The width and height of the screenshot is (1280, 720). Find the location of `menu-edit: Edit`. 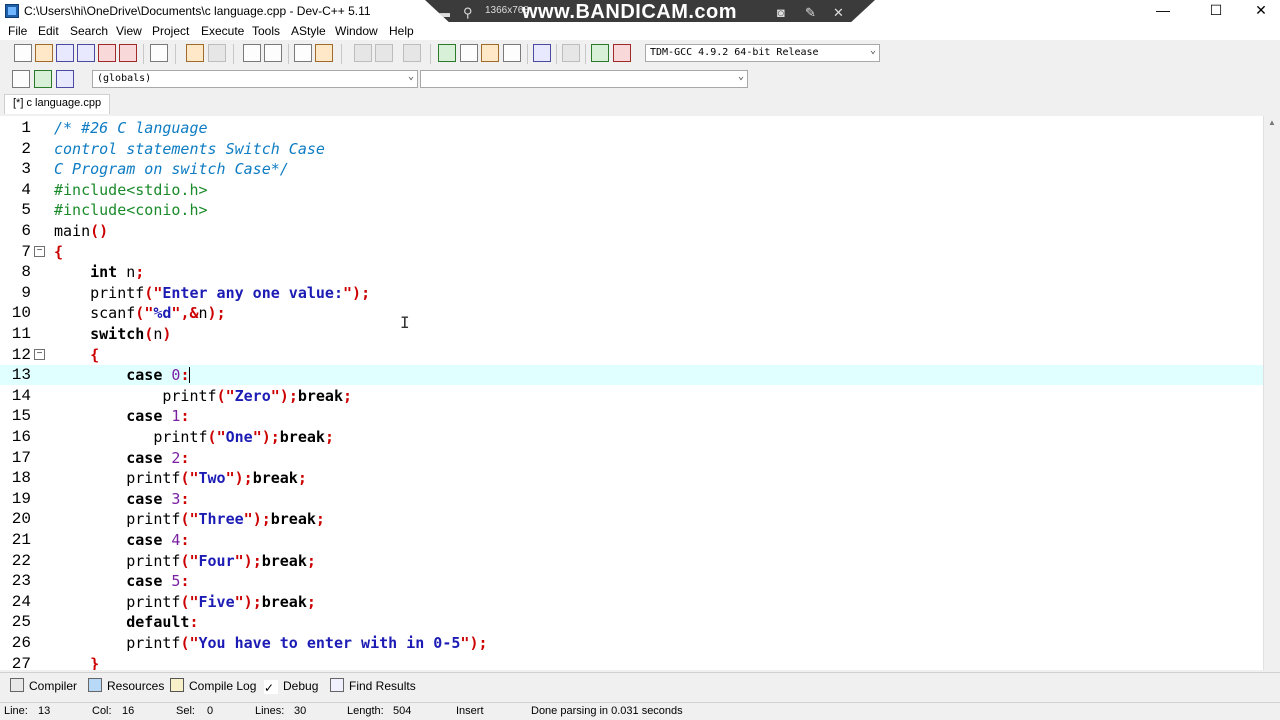

menu-edit: Edit is located at coordinates (48, 31).